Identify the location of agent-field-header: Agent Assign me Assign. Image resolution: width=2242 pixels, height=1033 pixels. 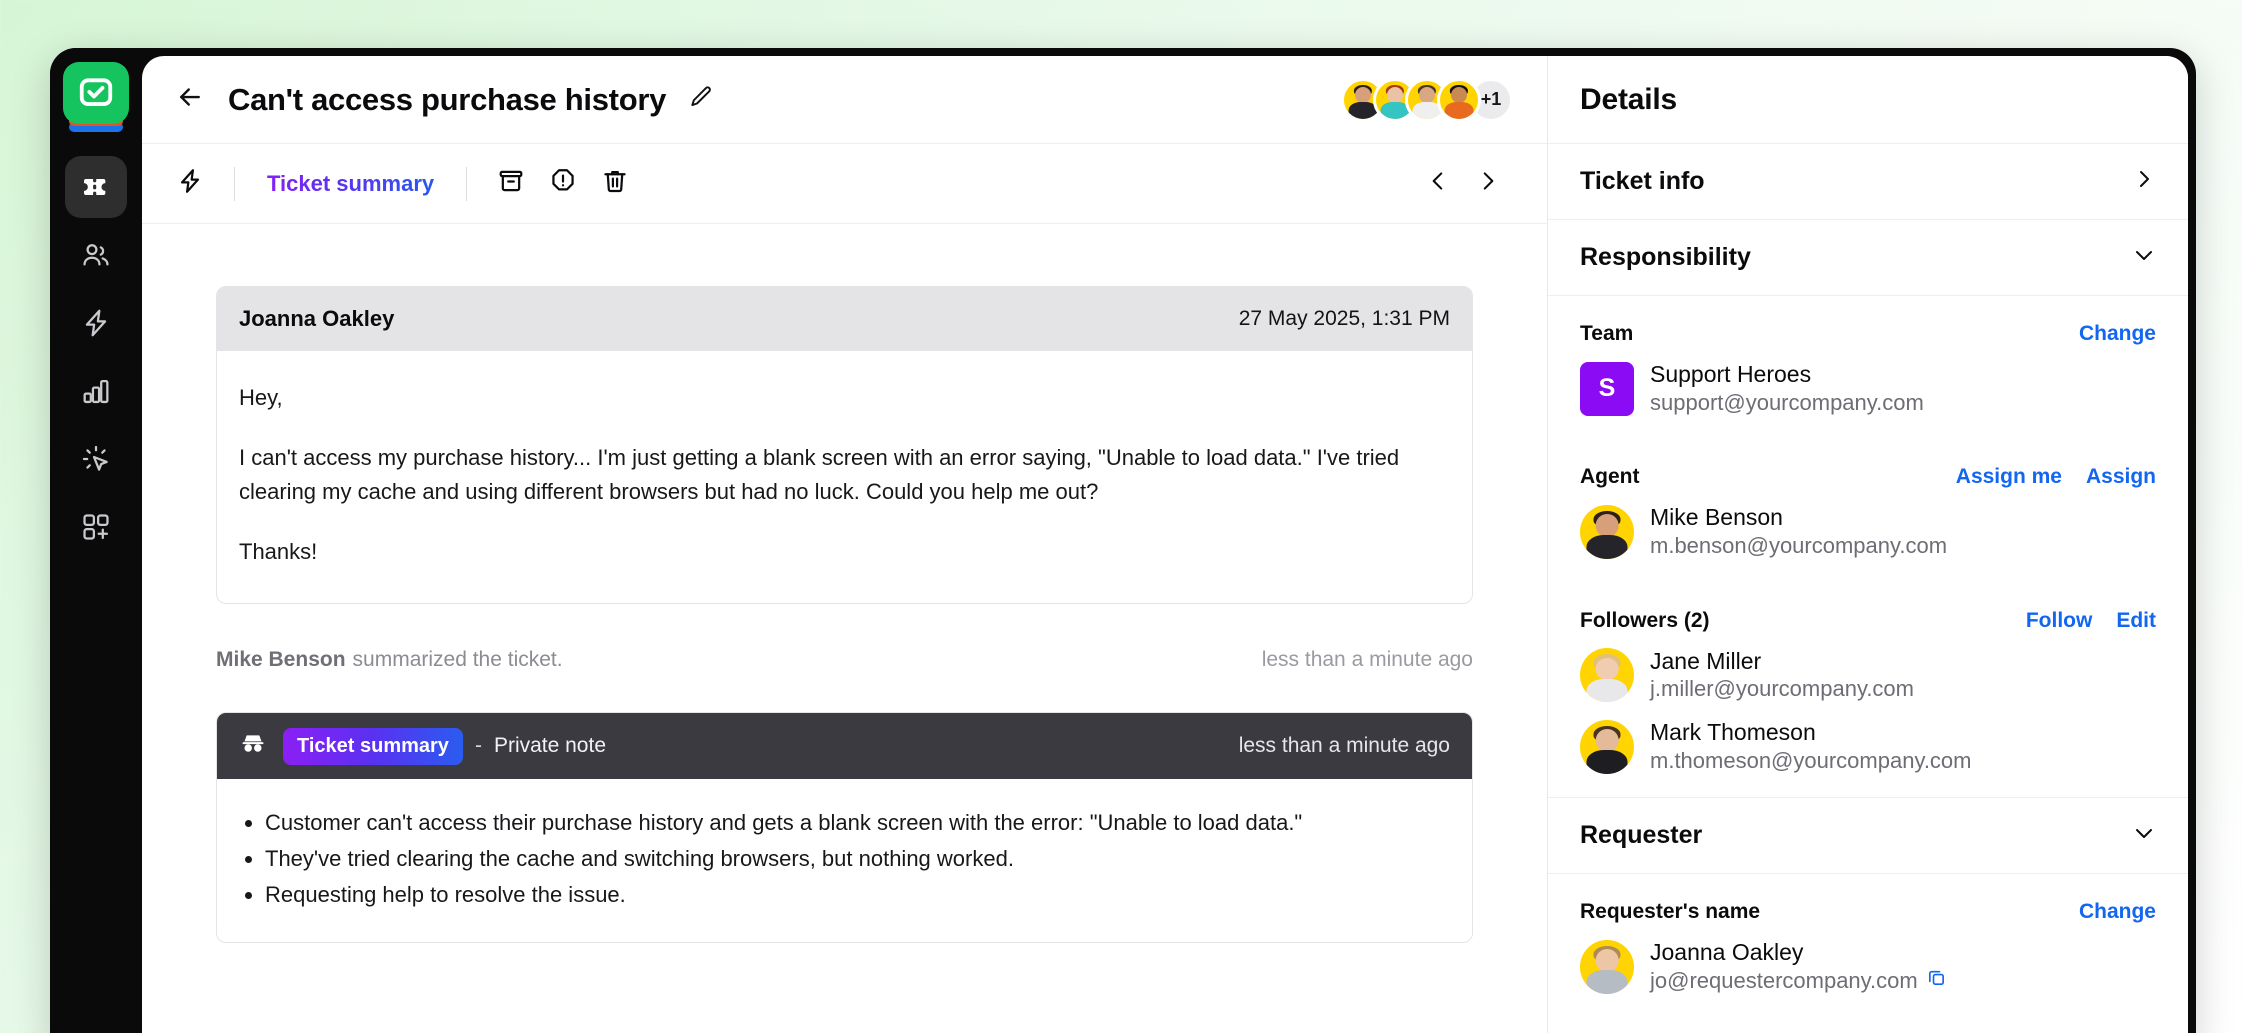
(1868, 477).